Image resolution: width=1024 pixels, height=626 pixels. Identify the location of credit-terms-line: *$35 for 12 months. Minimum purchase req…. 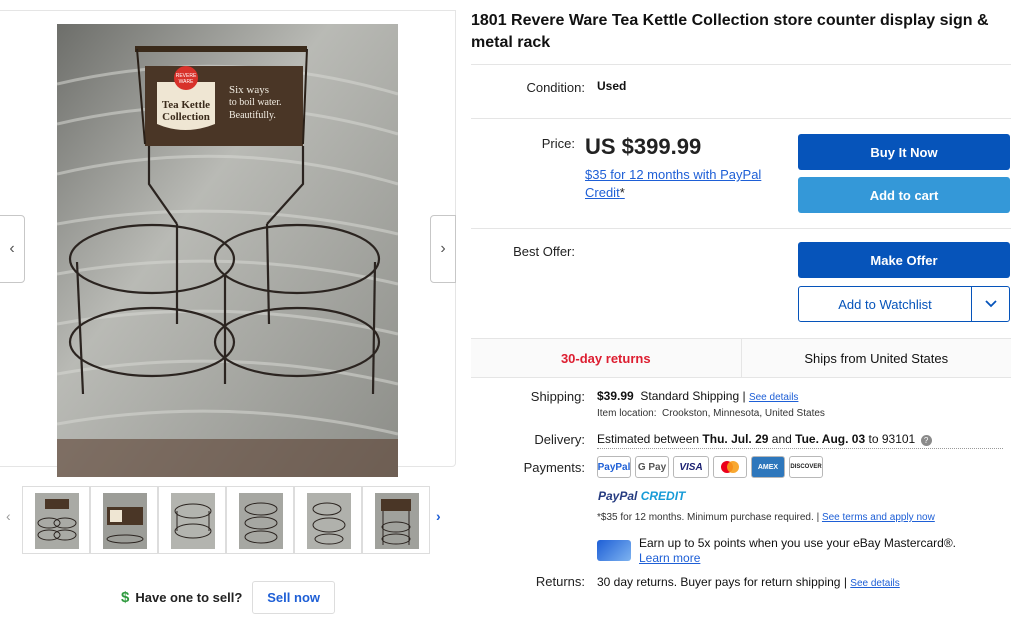
(766, 517).